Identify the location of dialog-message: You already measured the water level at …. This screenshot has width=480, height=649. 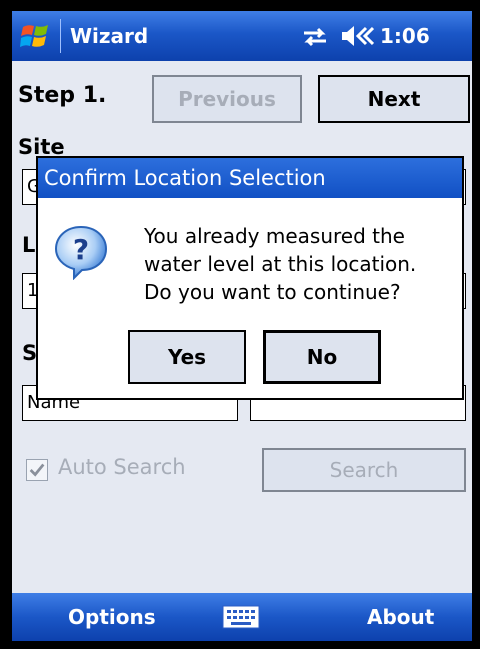
(280, 264).